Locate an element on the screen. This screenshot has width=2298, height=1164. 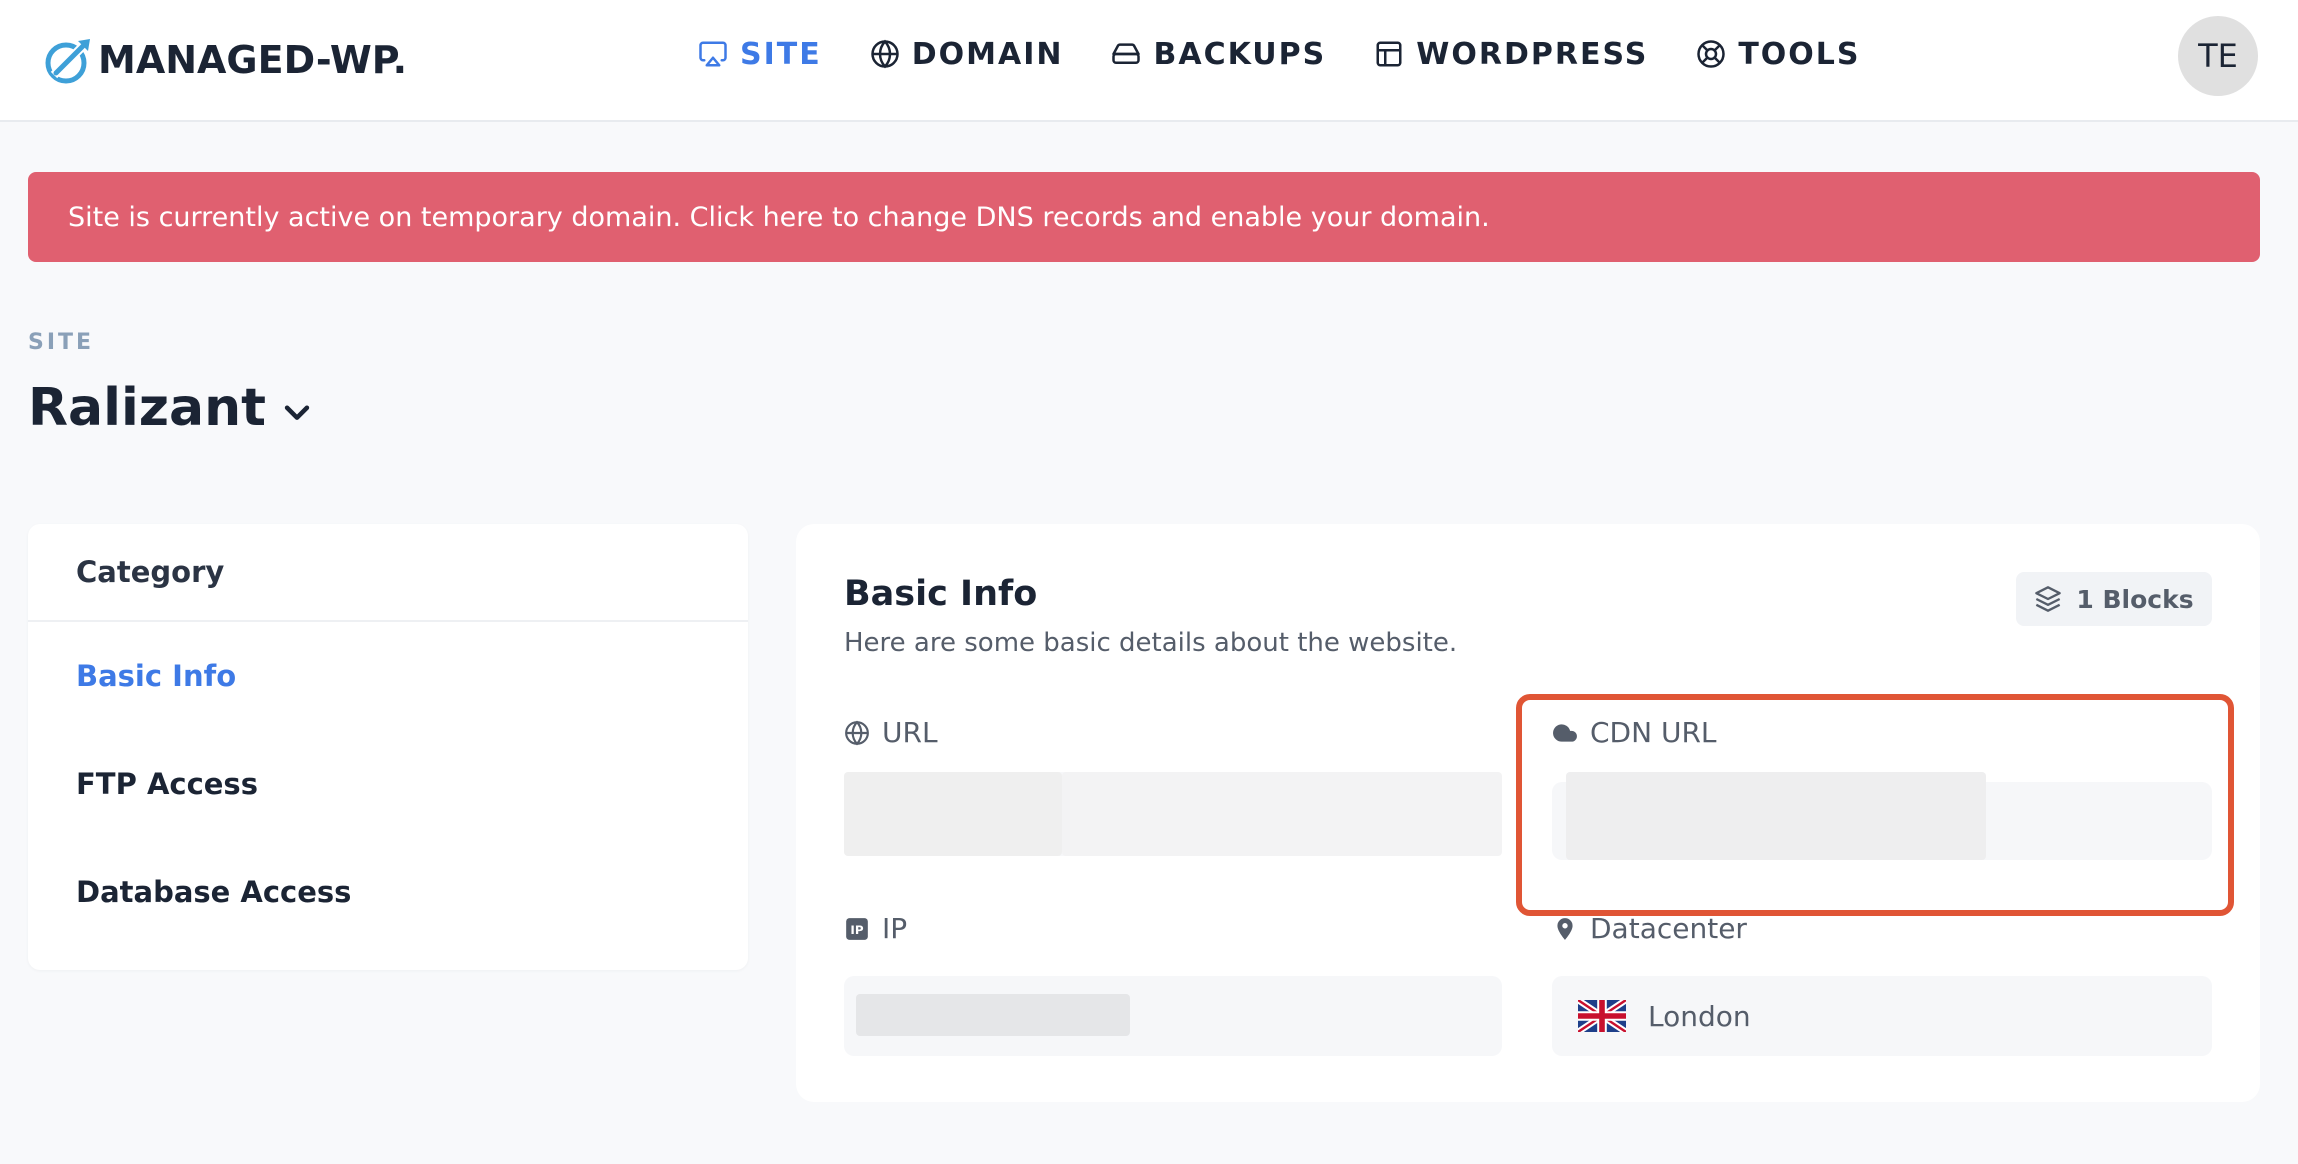
ip-field is located at coordinates (1173, 1016).